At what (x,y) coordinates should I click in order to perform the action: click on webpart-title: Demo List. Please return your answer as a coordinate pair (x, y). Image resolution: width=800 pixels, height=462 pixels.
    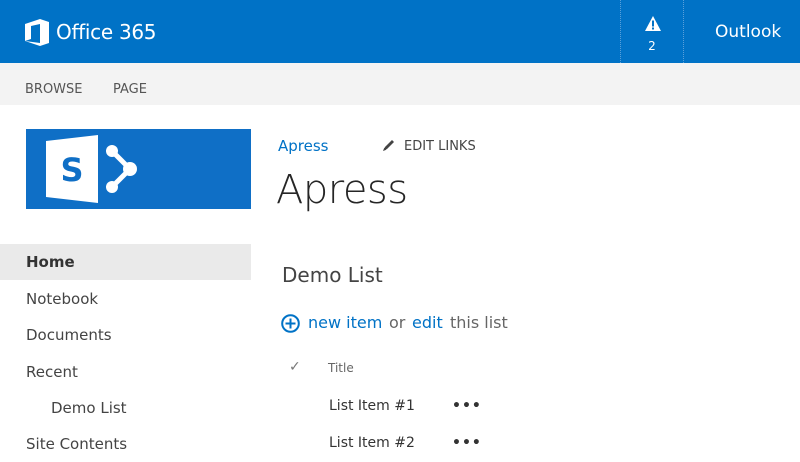
    Looking at the image, I should click on (332, 275).